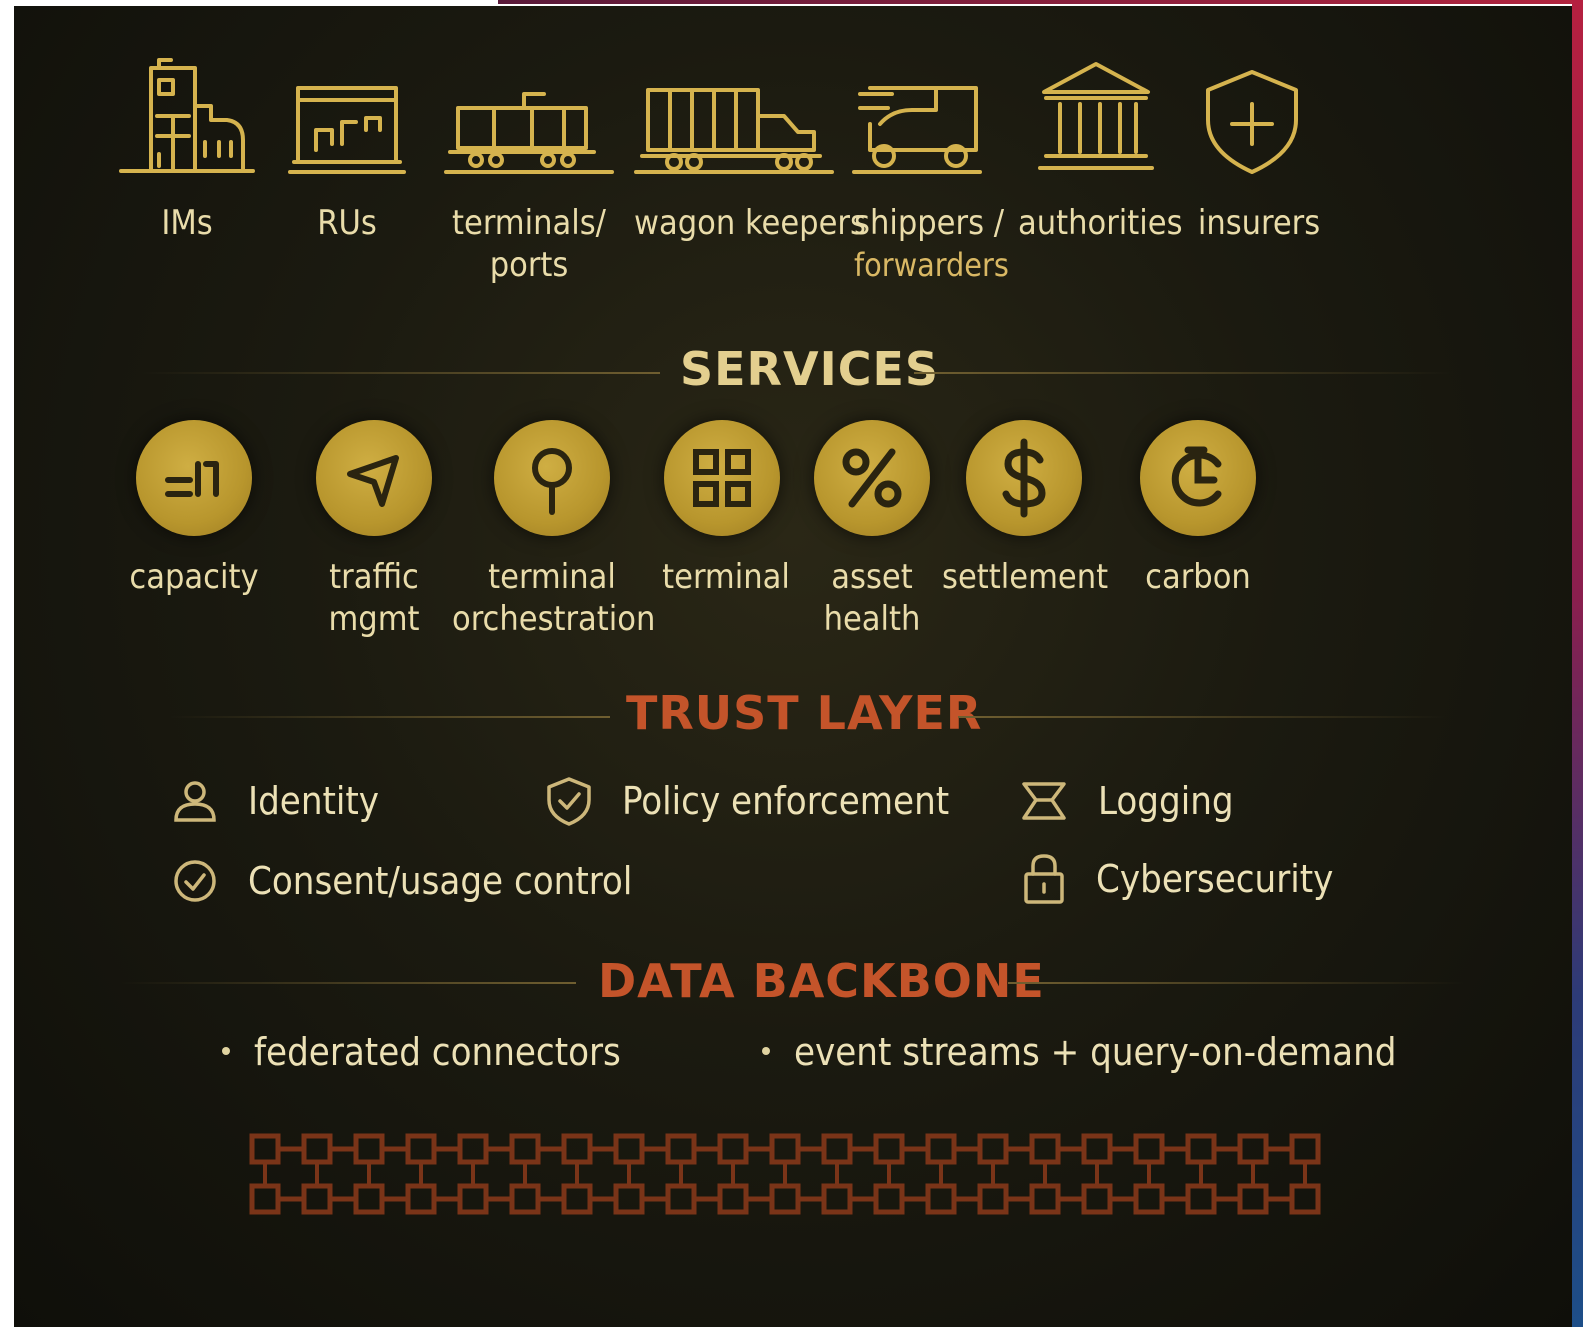 This screenshot has width=1583, height=1327. I want to click on trust-item-policy-enforcement: Policy enforcement, so click(747, 801).